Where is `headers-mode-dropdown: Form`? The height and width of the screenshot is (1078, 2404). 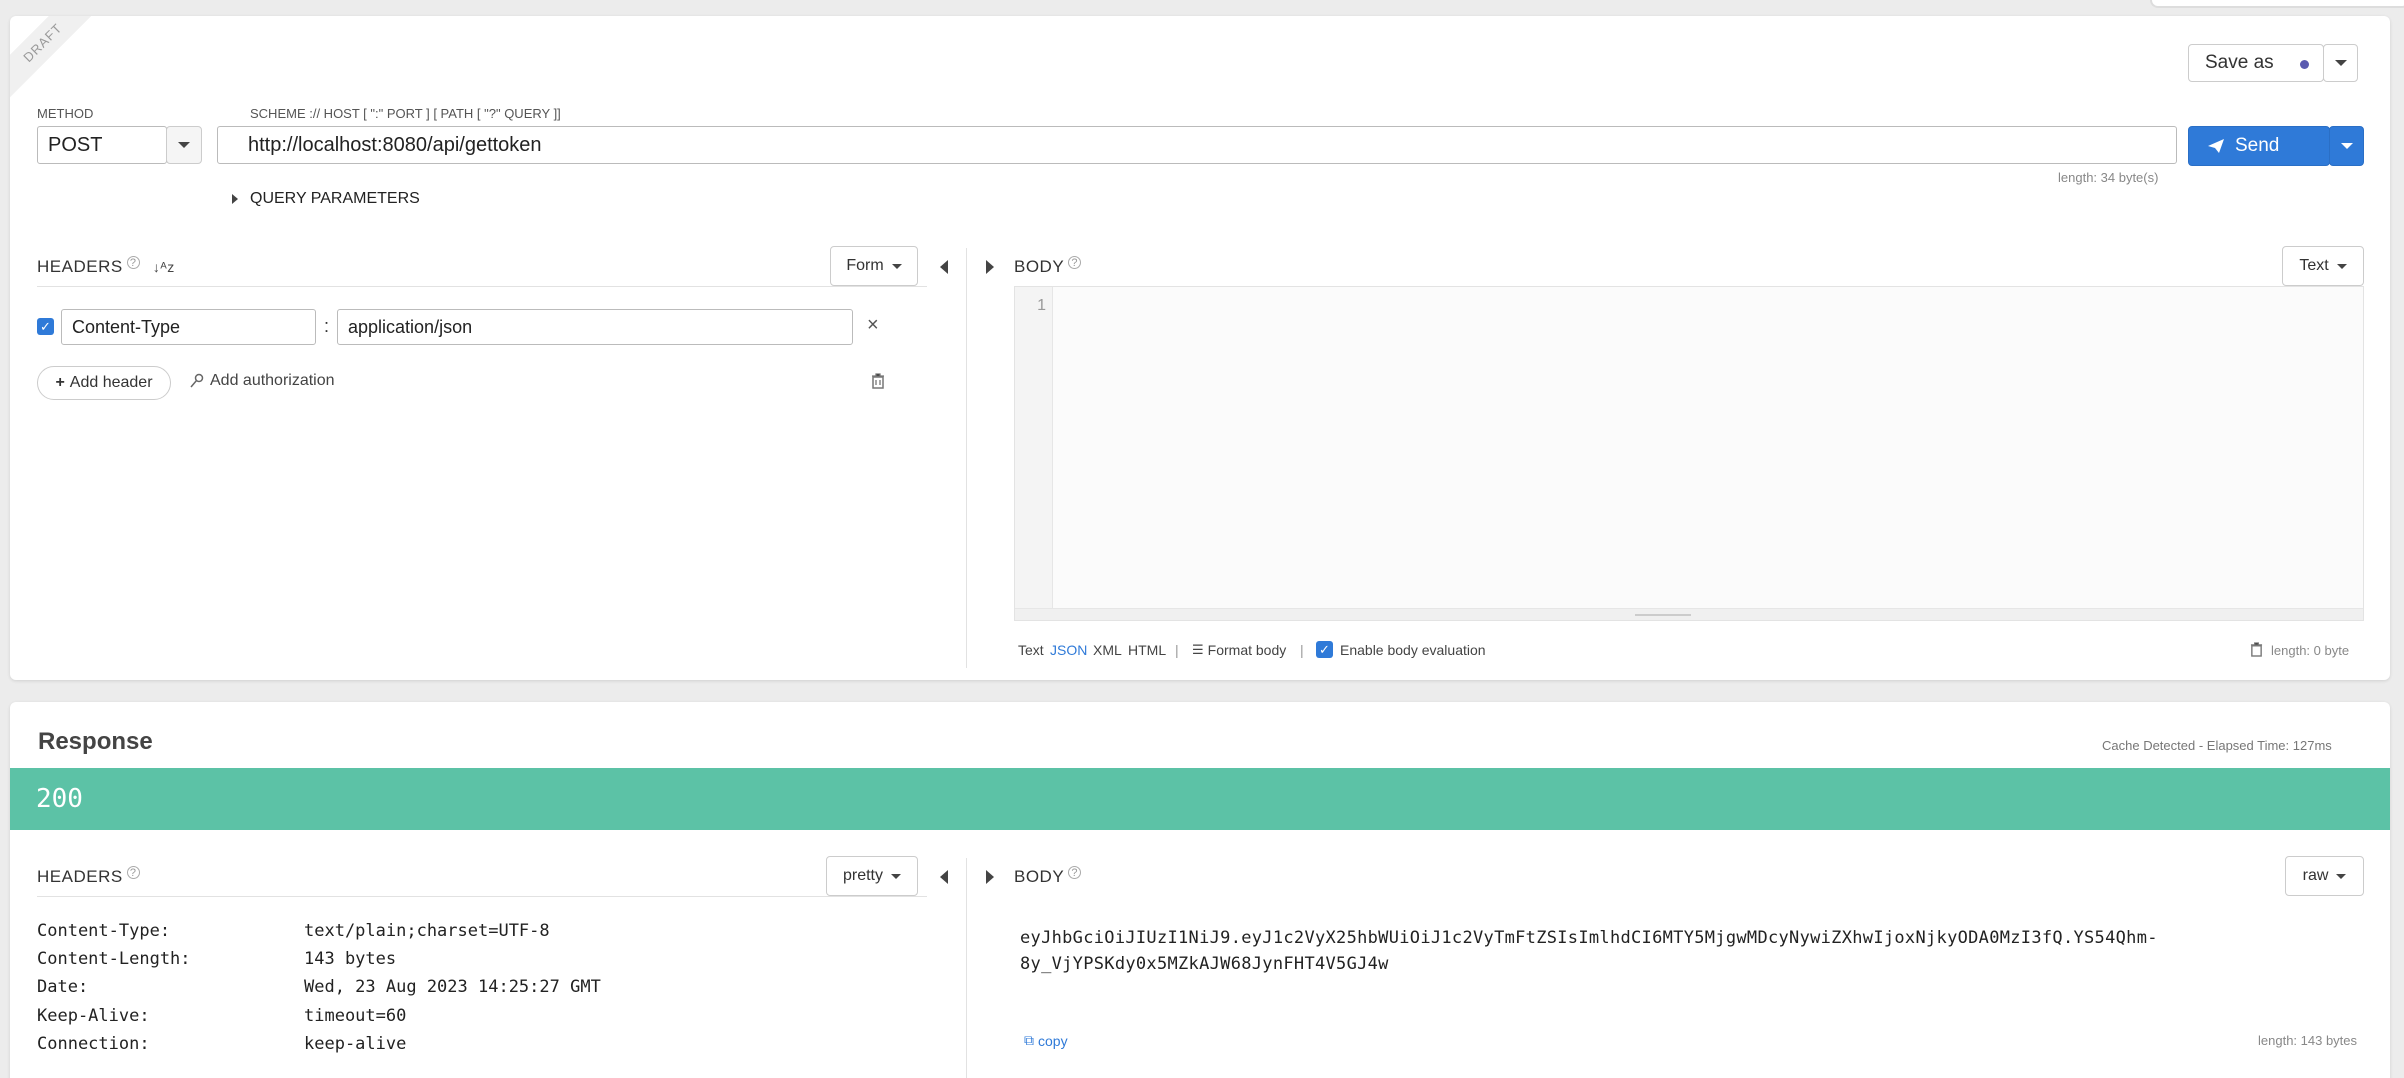
headers-mode-dropdown: Form is located at coordinates (874, 266).